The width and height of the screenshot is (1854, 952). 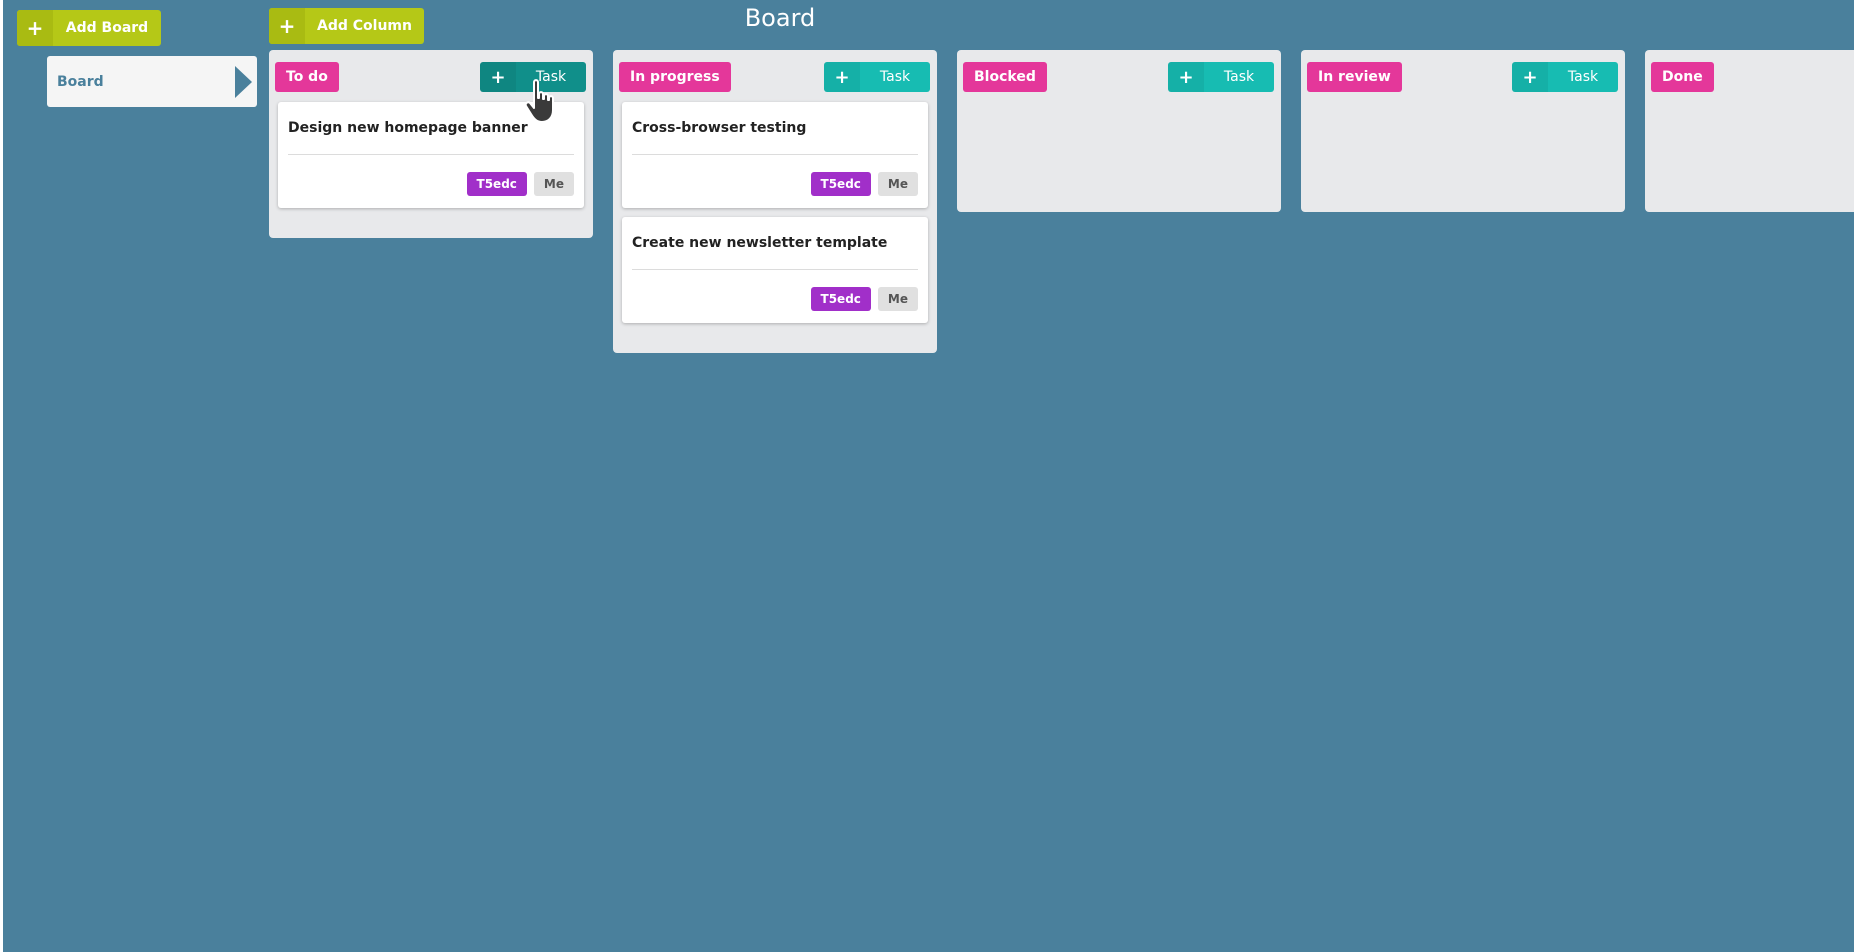 What do you see at coordinates (152, 81) in the screenshot?
I see `sidebar-item-board: Board` at bounding box center [152, 81].